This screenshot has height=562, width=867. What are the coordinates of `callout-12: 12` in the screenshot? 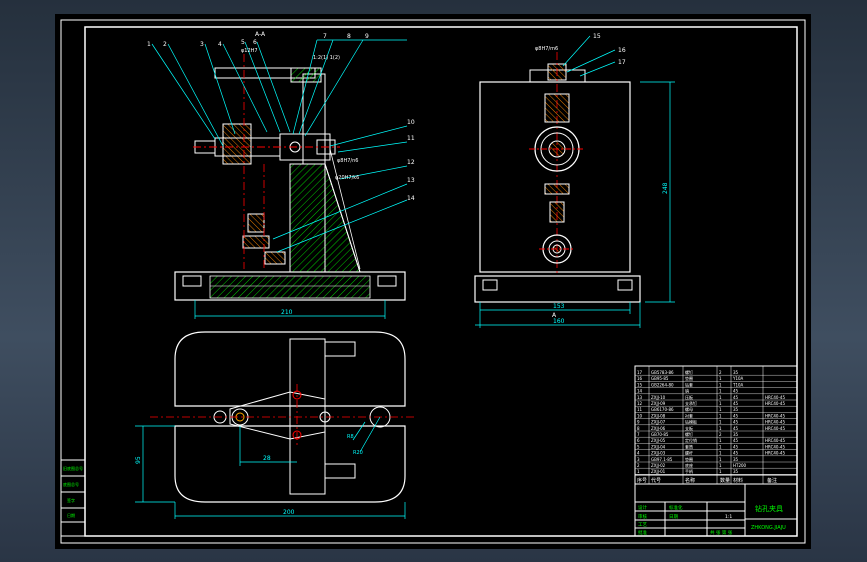 It's located at (411, 162).